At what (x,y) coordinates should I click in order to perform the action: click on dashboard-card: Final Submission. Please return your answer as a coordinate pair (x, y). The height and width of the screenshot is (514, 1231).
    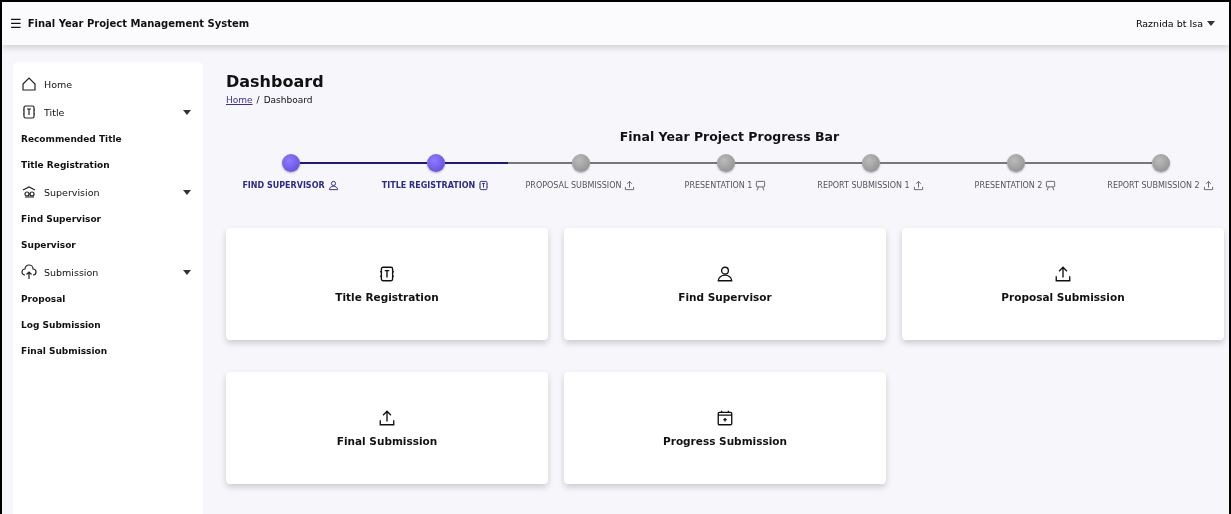
    Looking at the image, I should click on (387, 428).